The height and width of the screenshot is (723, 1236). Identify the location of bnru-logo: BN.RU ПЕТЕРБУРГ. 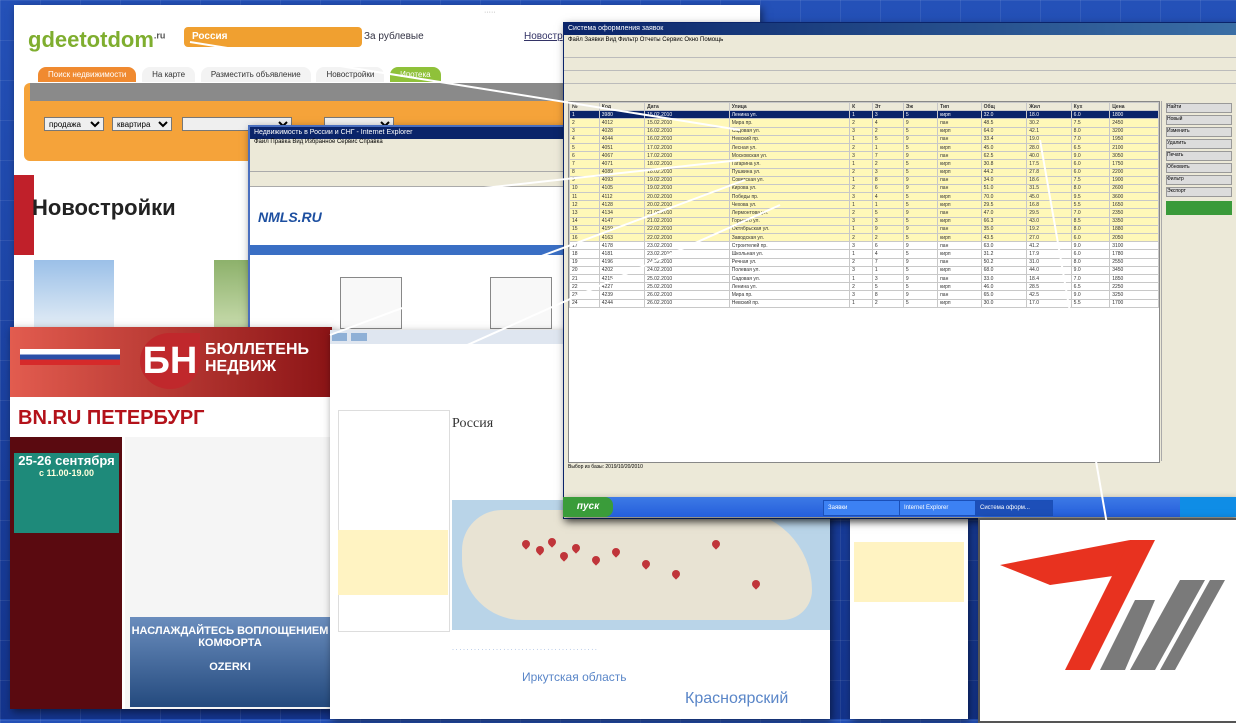
(111, 418).